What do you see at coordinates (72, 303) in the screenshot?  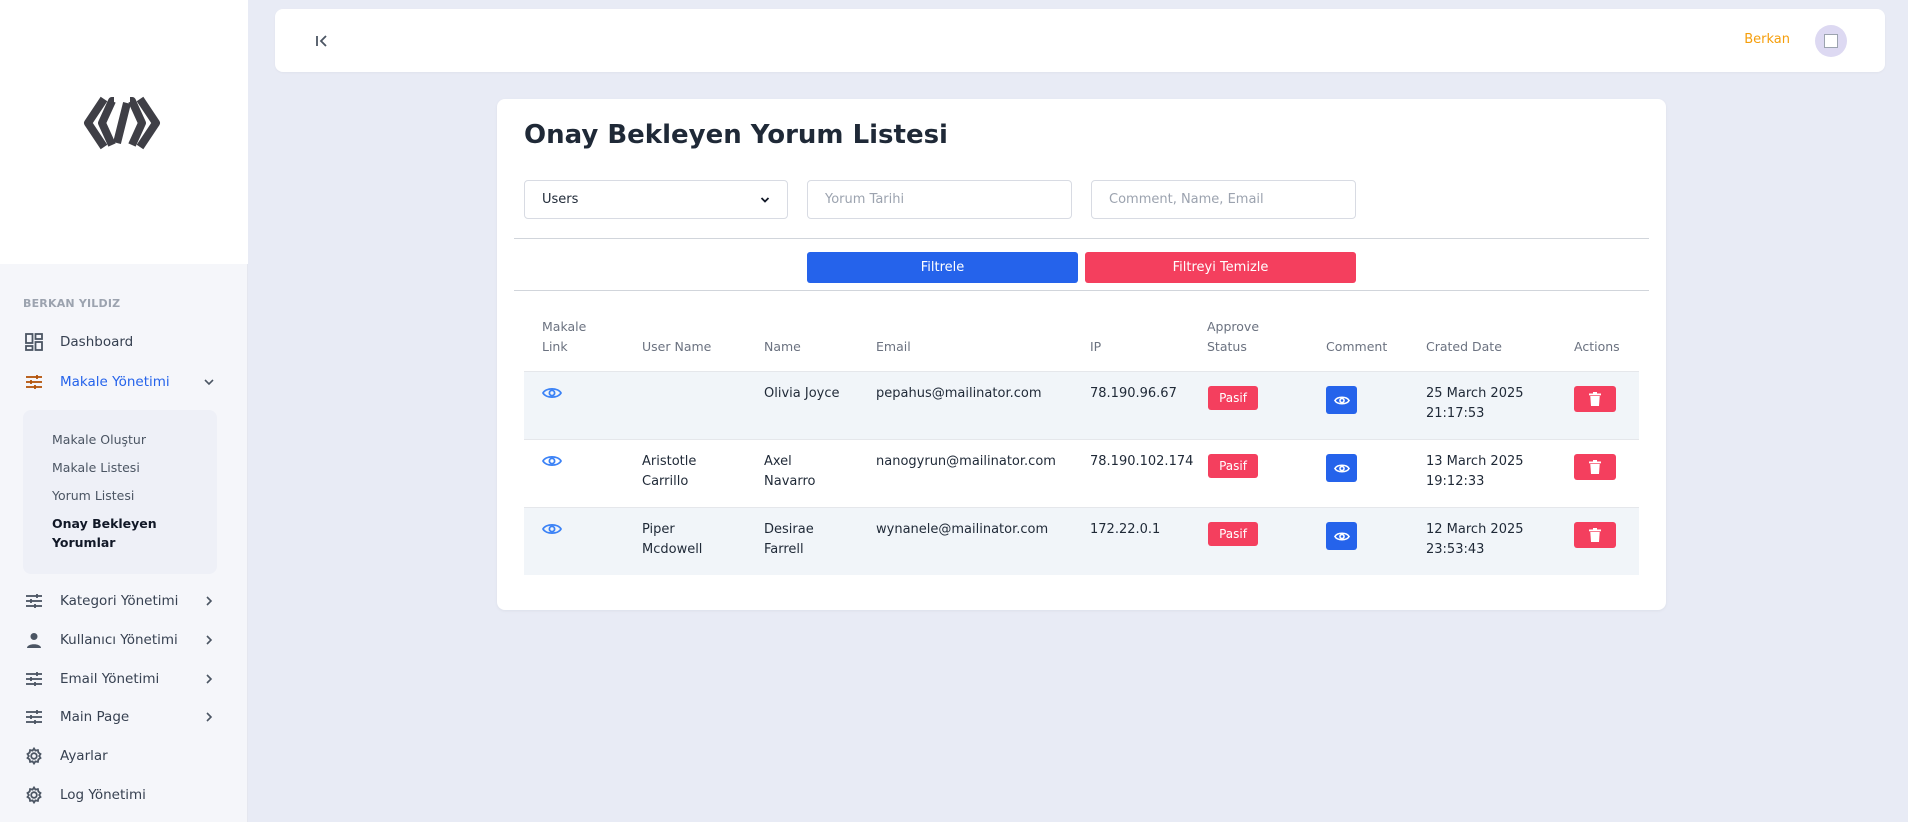 I see `sidebar-user-heading: BERKAN YILDIZ` at bounding box center [72, 303].